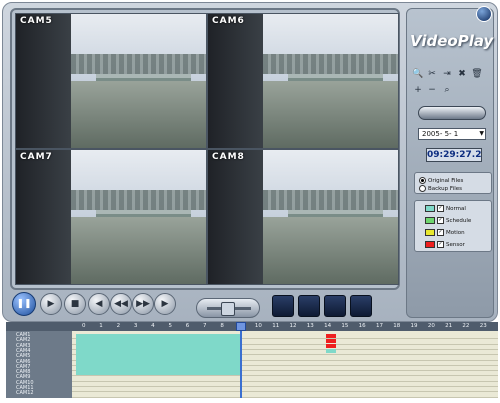 Image resolution: width=500 pixels, height=403 pixels. I want to click on date-slider, so click(452, 113).